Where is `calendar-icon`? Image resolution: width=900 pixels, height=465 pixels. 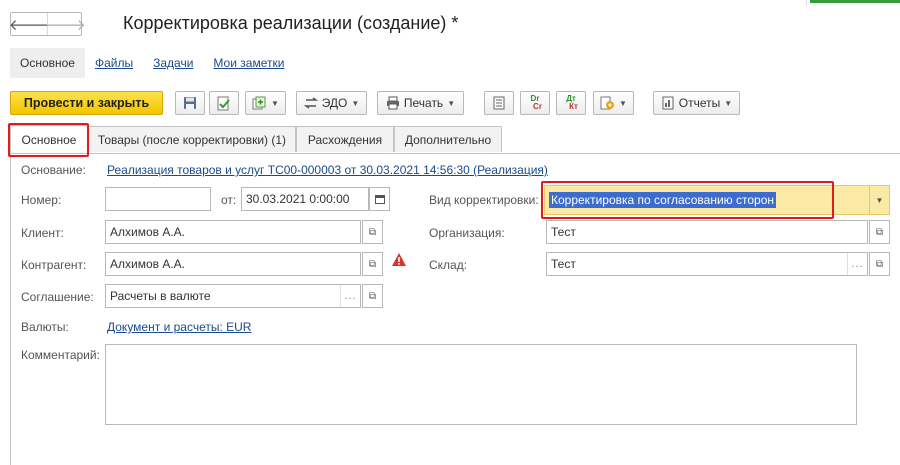 calendar-icon is located at coordinates (379, 199).